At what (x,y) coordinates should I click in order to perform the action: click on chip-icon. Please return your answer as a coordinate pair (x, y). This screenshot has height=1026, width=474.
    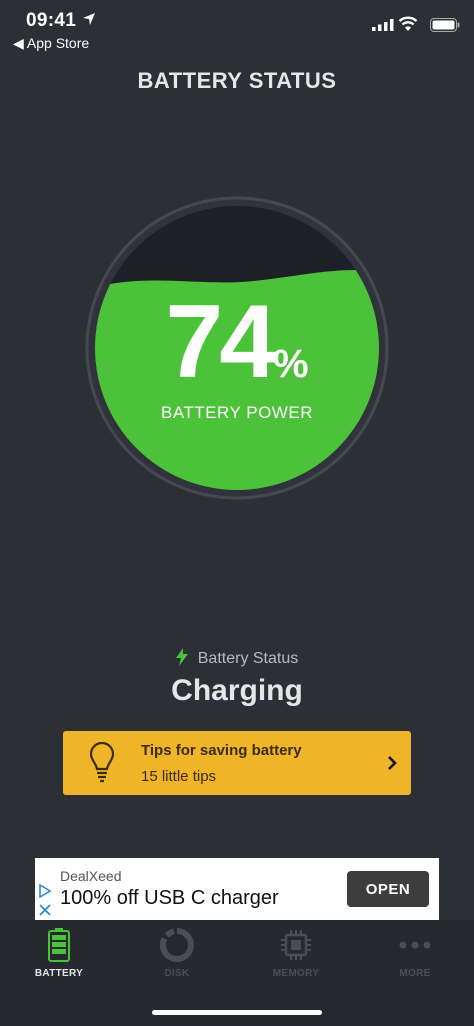
    Looking at the image, I should click on (296, 945).